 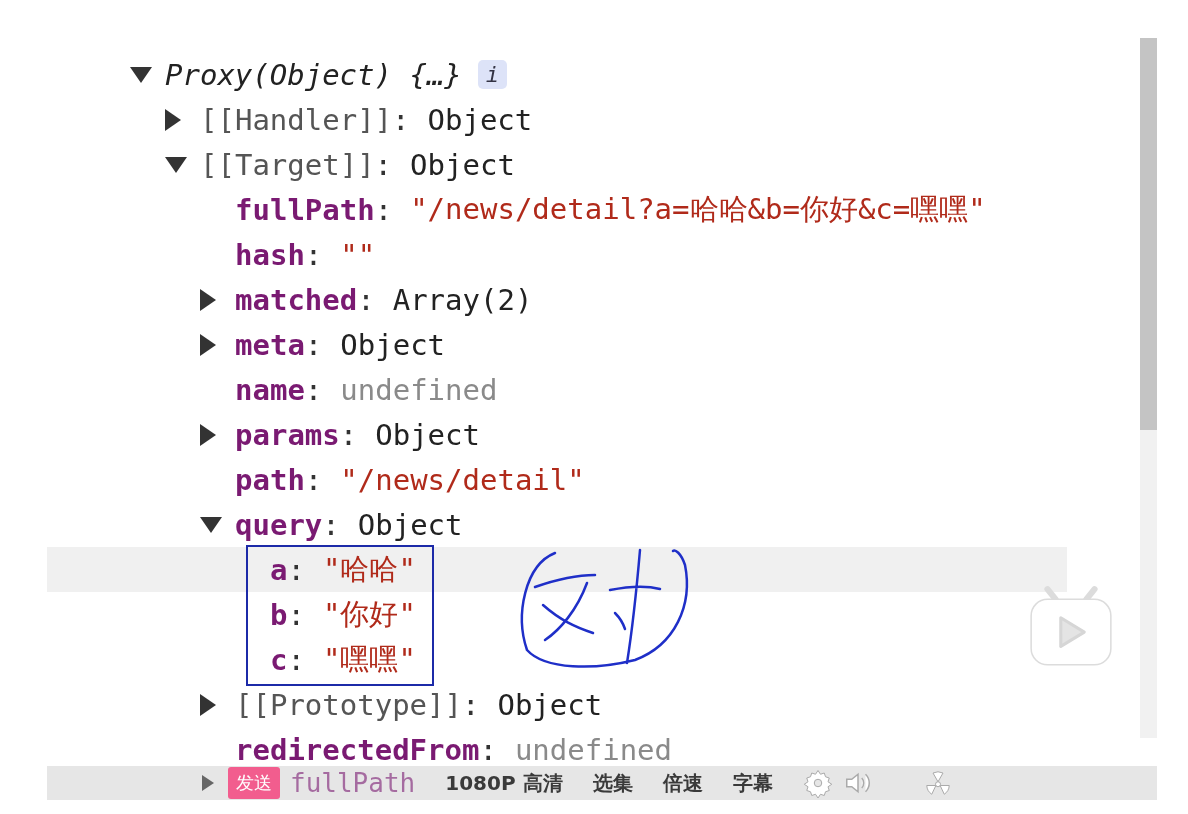 I want to click on property-key: [[Prototype]], so click(x=348, y=704).